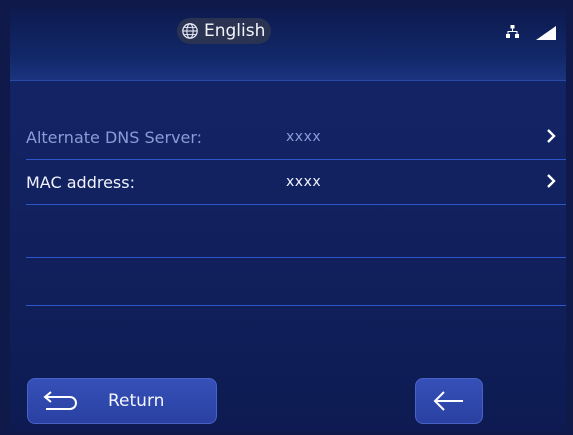  What do you see at coordinates (235, 31) in the screenshot?
I see `language-label: English` at bounding box center [235, 31].